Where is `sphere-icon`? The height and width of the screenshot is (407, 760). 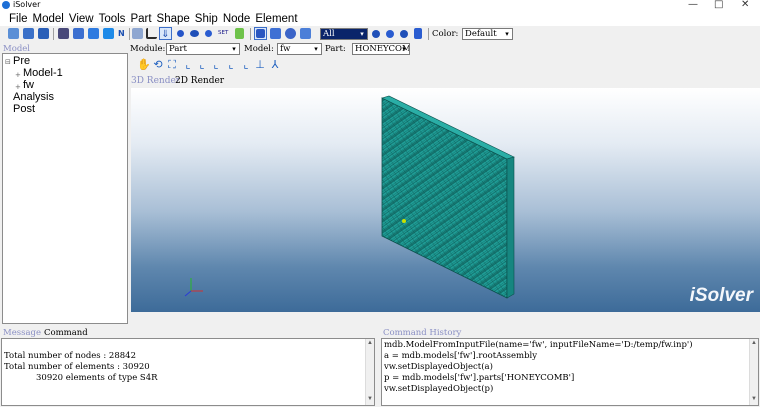
sphere-icon is located at coordinates (290, 33).